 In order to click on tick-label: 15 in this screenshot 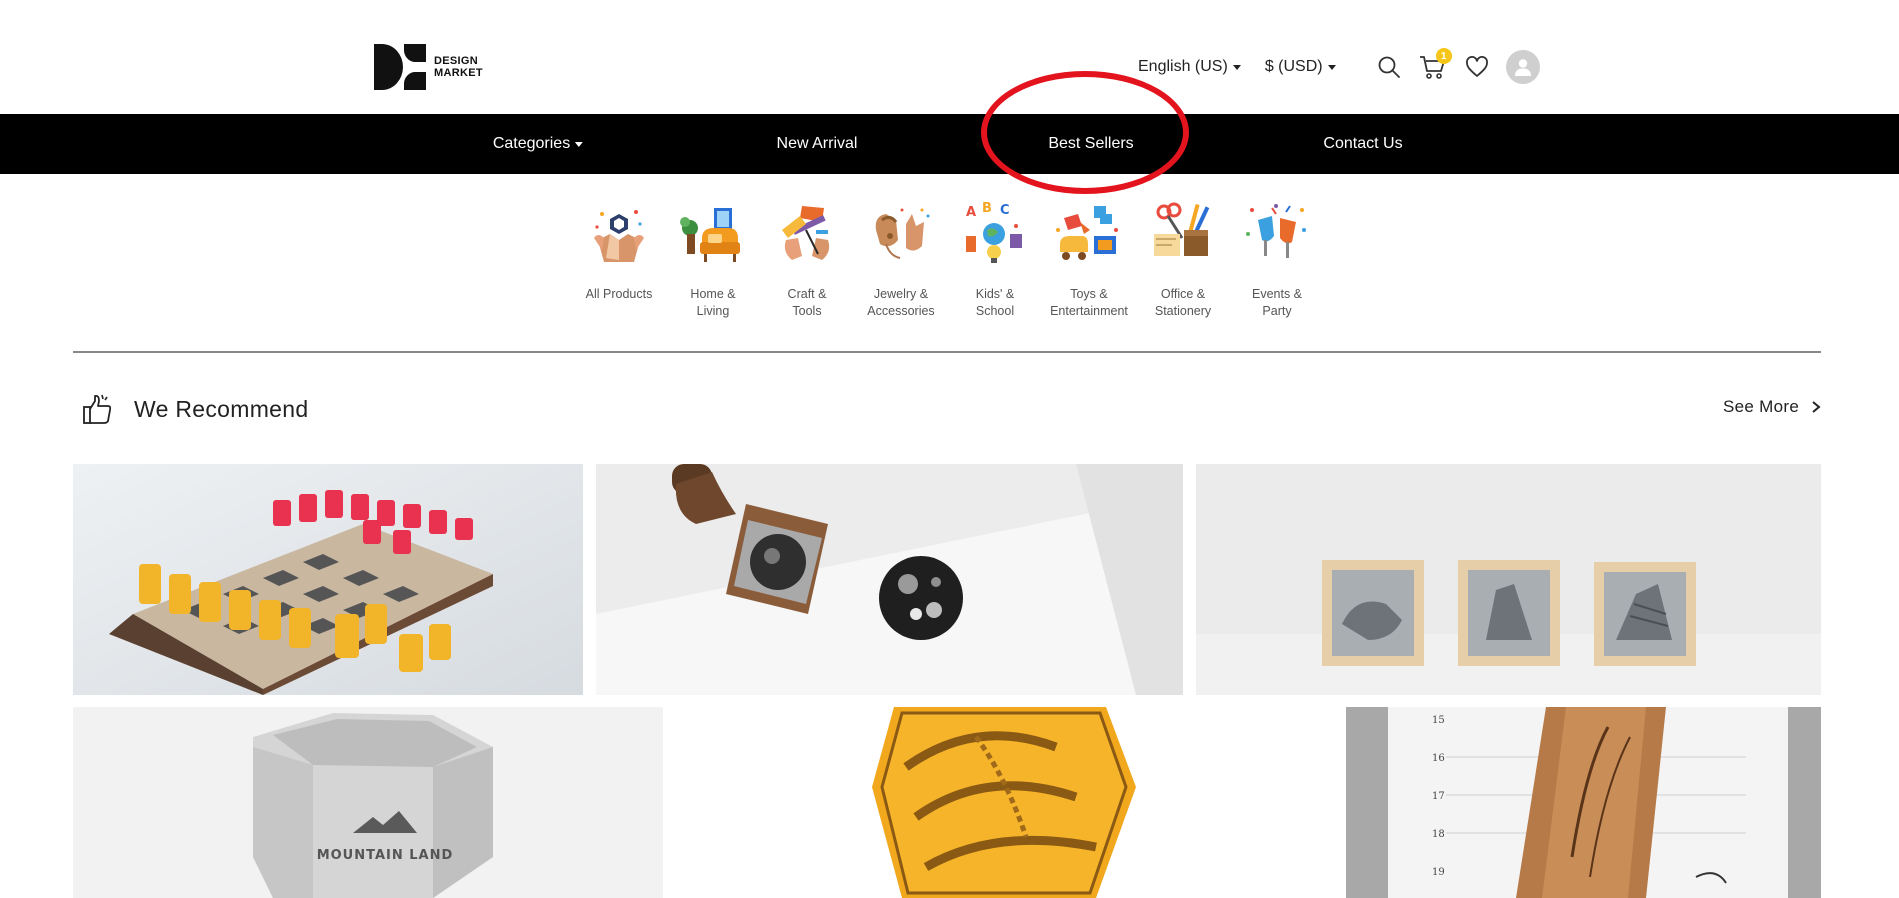, I will do `click(1438, 720)`.